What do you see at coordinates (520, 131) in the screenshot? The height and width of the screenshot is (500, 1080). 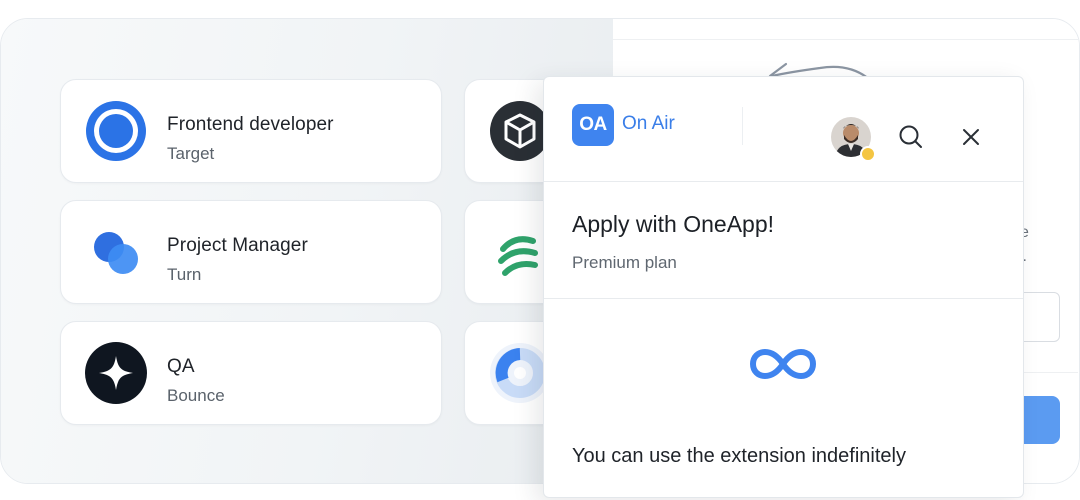 I see `cube-logo-icon` at bounding box center [520, 131].